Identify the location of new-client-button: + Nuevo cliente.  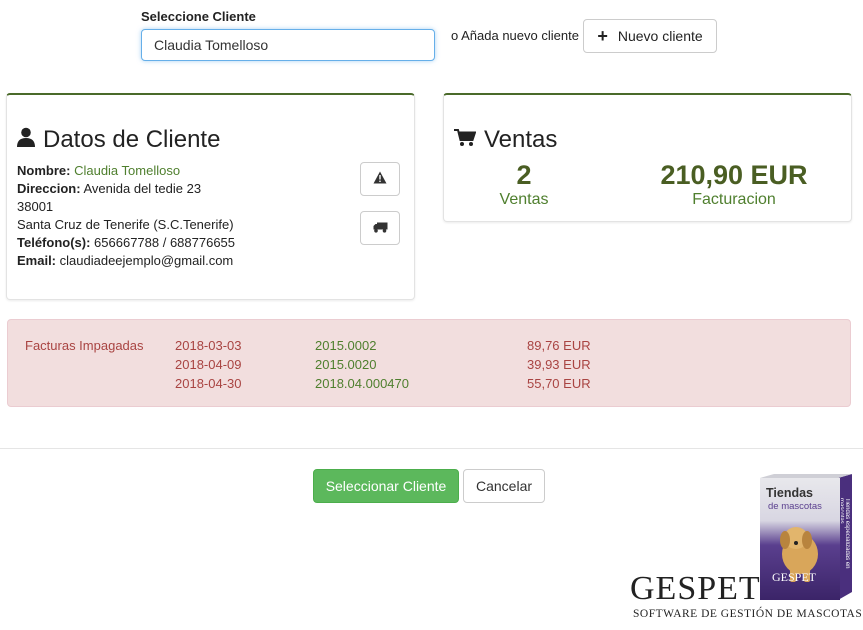
(650, 36).